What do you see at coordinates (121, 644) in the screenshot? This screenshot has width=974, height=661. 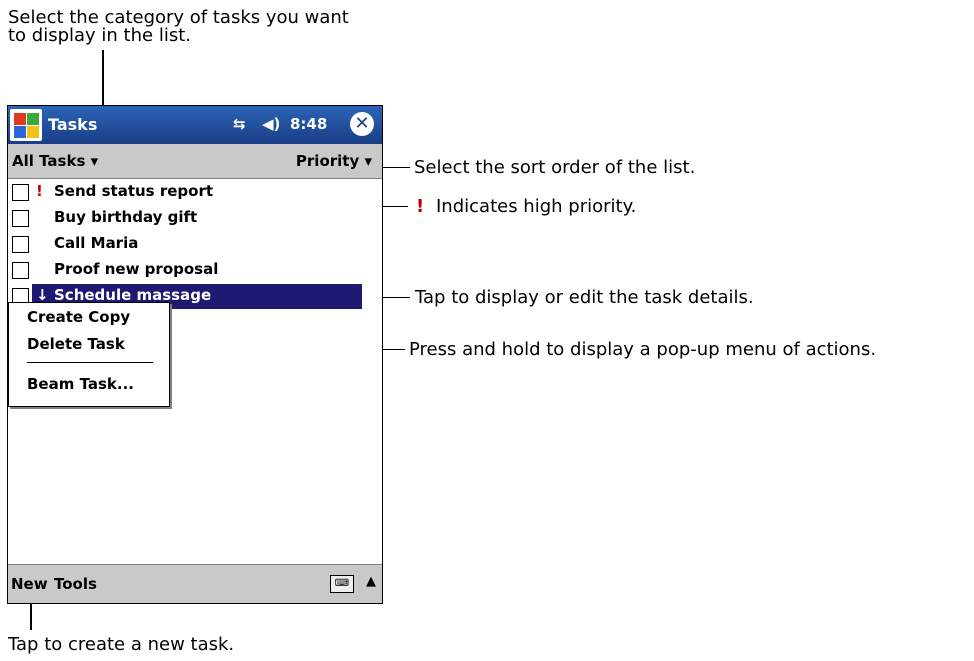 I see `callout-new: Tap to create a new task.` at bounding box center [121, 644].